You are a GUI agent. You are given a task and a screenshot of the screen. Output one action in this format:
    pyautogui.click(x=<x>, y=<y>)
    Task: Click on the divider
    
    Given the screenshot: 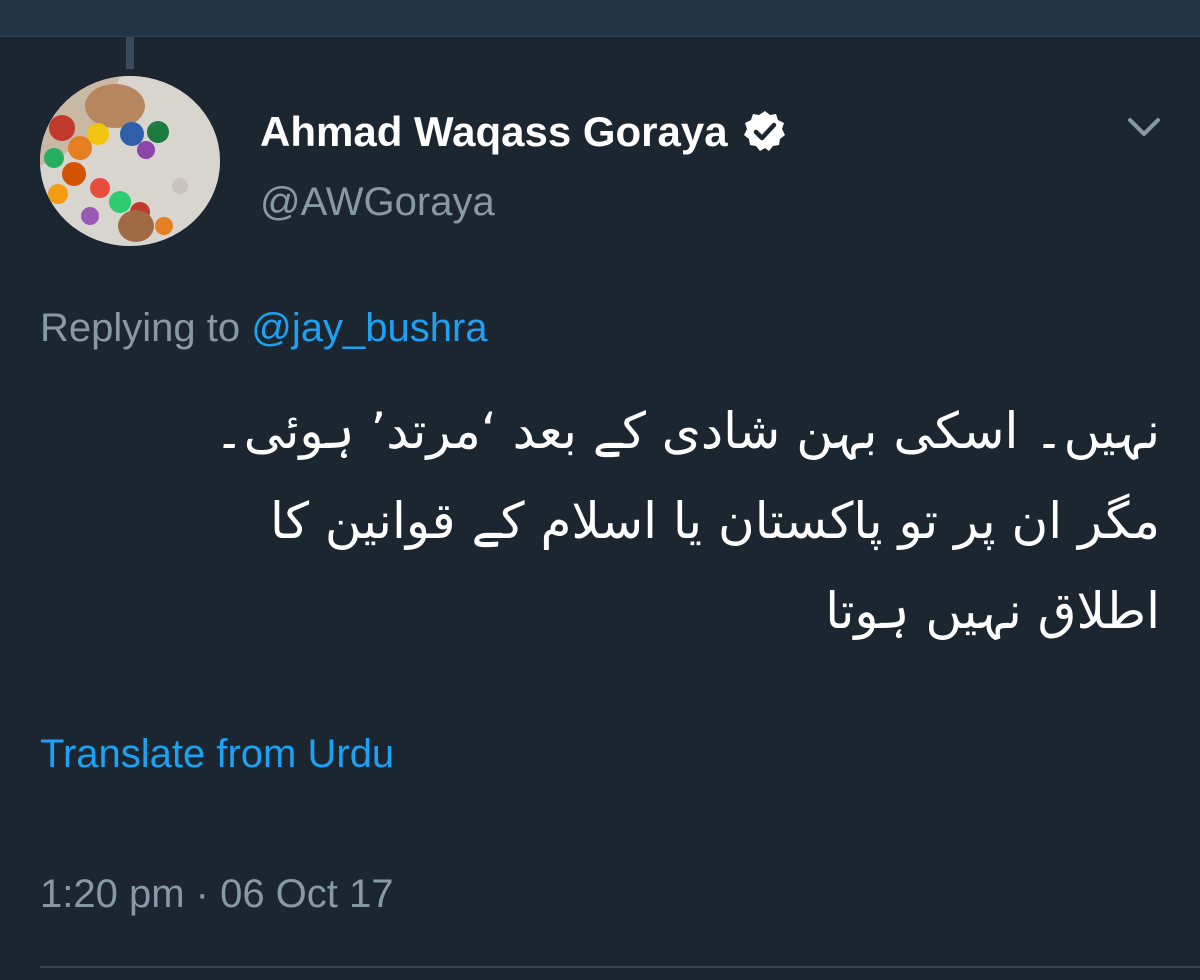 What is the action you would take?
    pyautogui.click(x=620, y=967)
    